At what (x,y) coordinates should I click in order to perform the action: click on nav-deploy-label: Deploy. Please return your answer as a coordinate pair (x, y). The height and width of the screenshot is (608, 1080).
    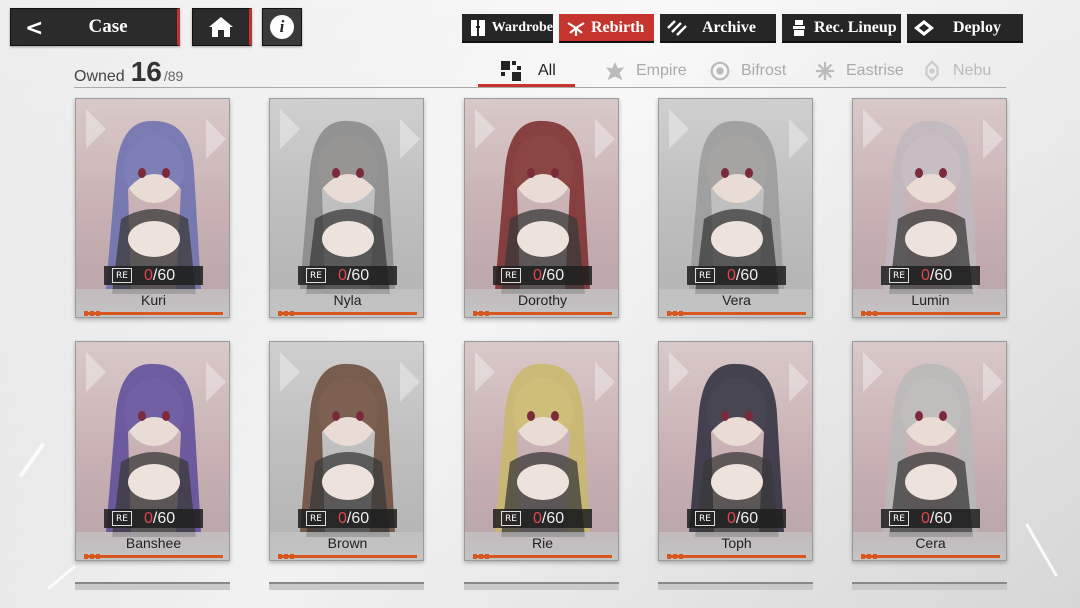
    Looking at the image, I should click on (977, 27).